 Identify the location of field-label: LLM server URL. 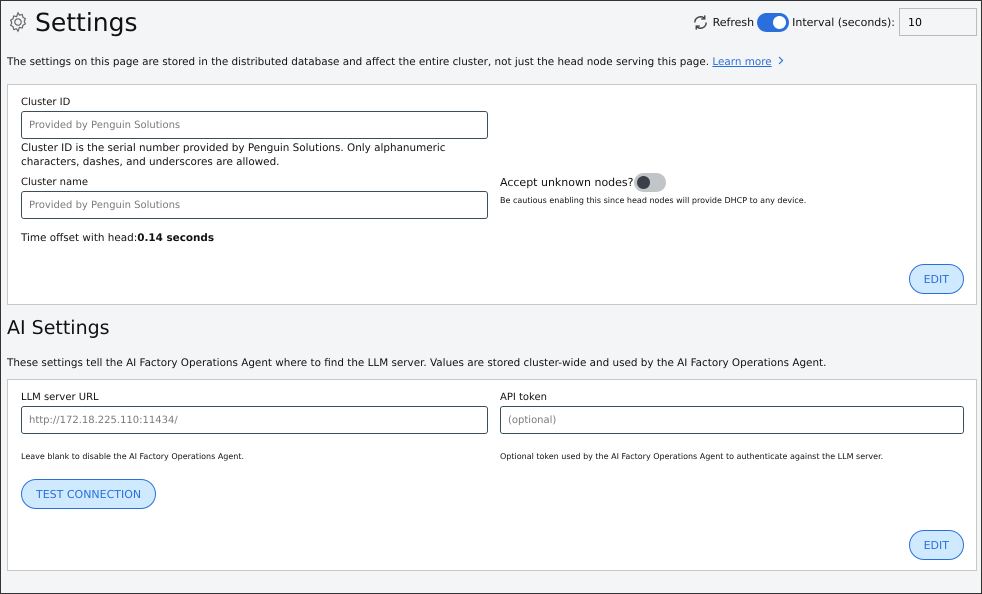
(60, 397).